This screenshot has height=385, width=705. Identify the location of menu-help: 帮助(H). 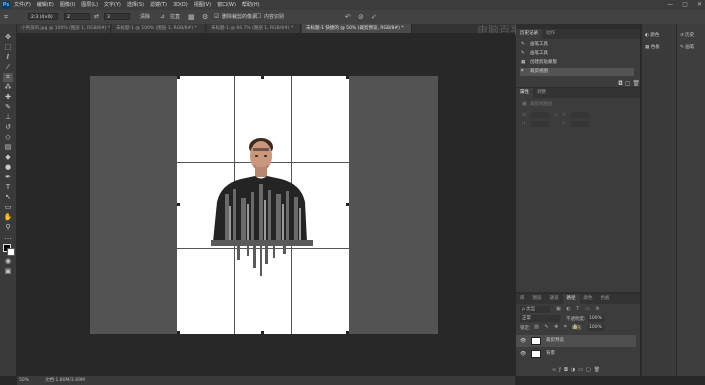
(251, 5).